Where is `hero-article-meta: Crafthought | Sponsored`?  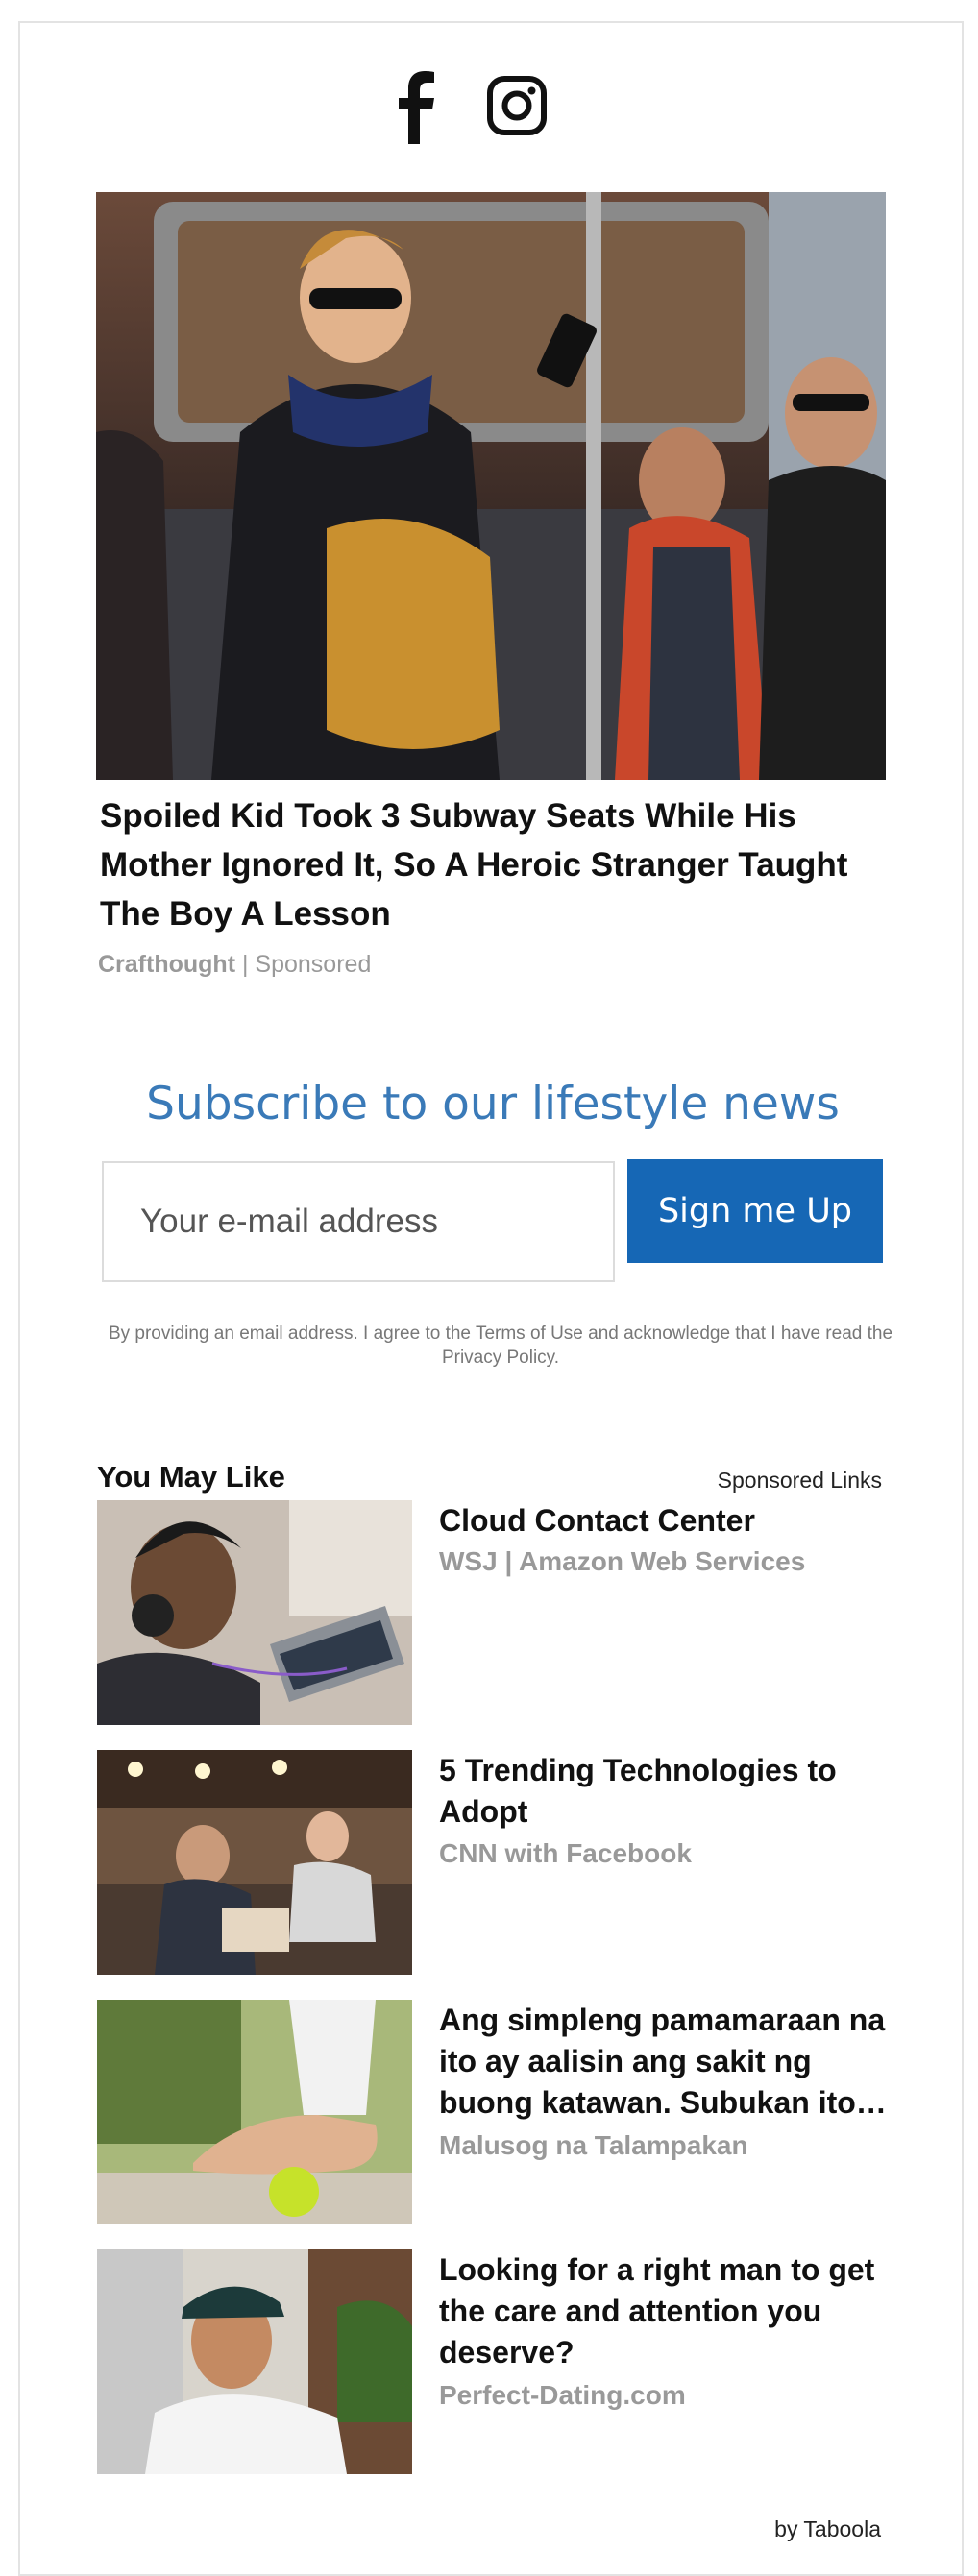 hero-article-meta: Crafthought | Sponsored is located at coordinates (234, 965).